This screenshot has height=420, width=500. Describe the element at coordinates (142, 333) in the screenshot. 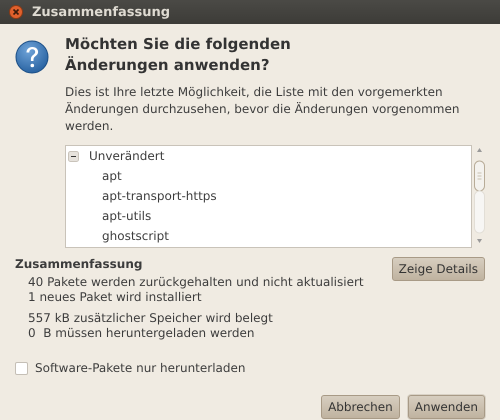

I see `summary-line: 0 B müssen heruntergeladen werden` at that location.